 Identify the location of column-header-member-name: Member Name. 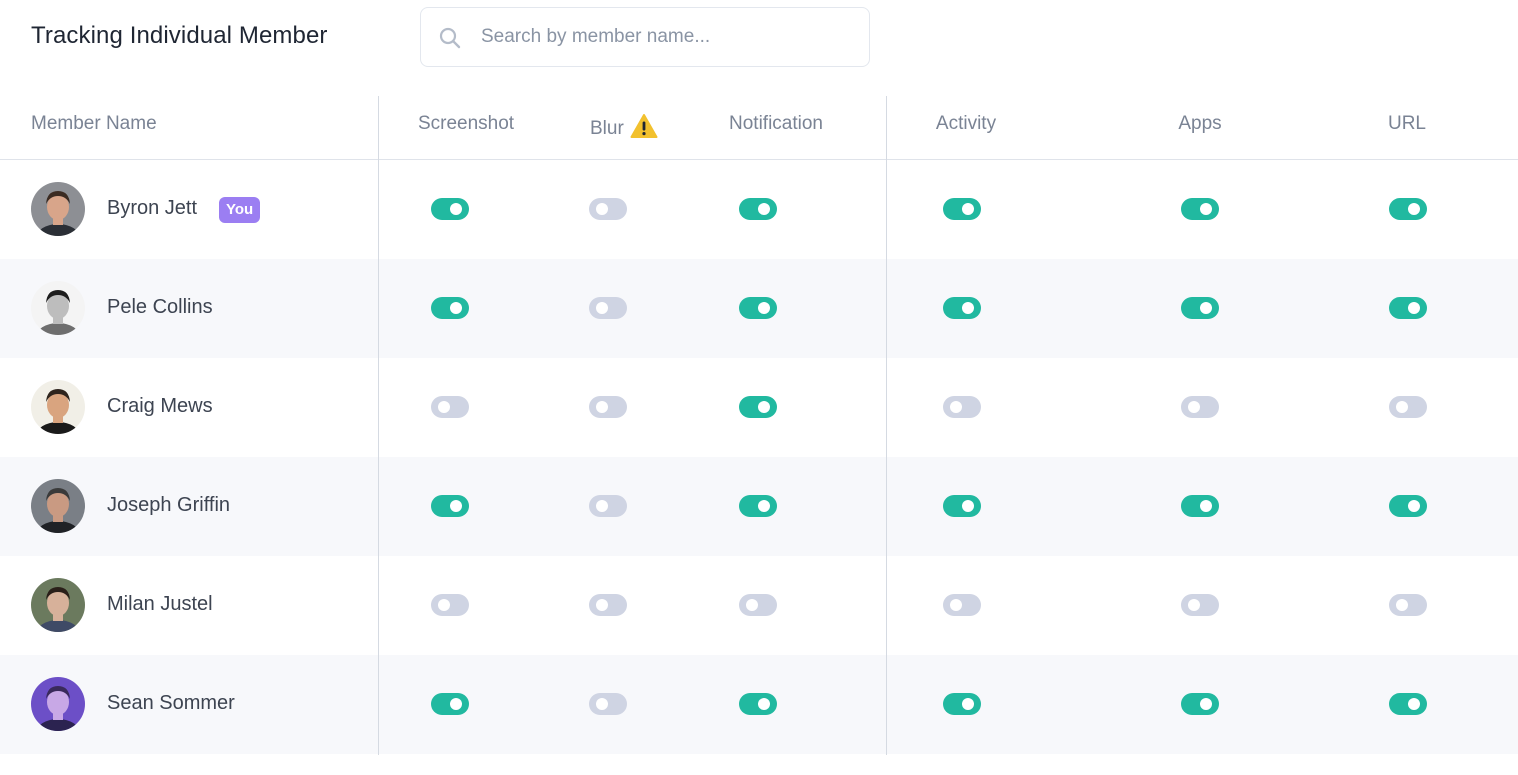
(94, 123).